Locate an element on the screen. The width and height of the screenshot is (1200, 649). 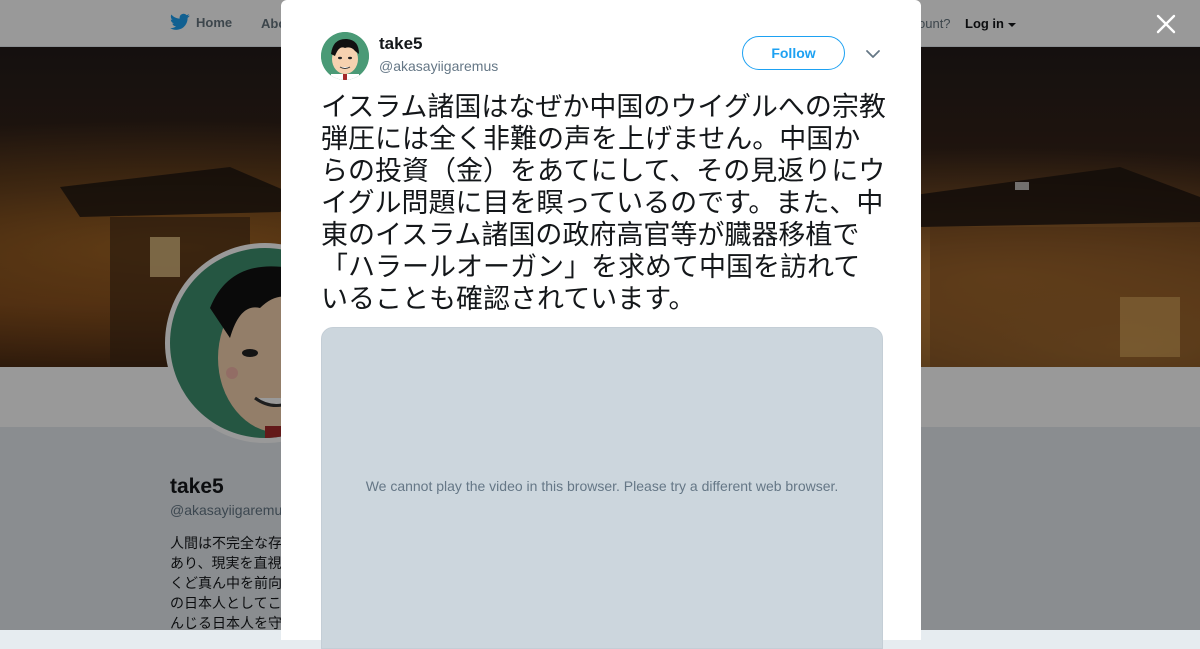
chevron-down-icon is located at coordinates (873, 54).